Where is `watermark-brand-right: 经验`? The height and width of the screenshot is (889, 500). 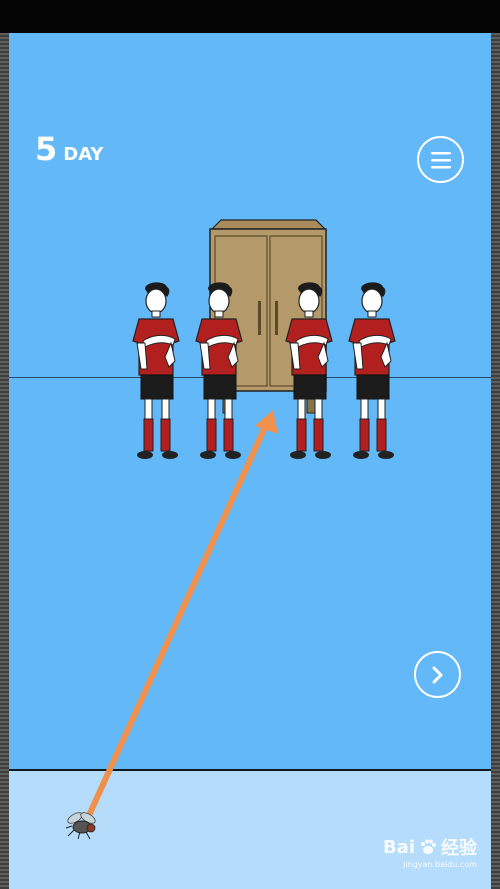 watermark-brand-right: 经验 is located at coordinates (459, 848).